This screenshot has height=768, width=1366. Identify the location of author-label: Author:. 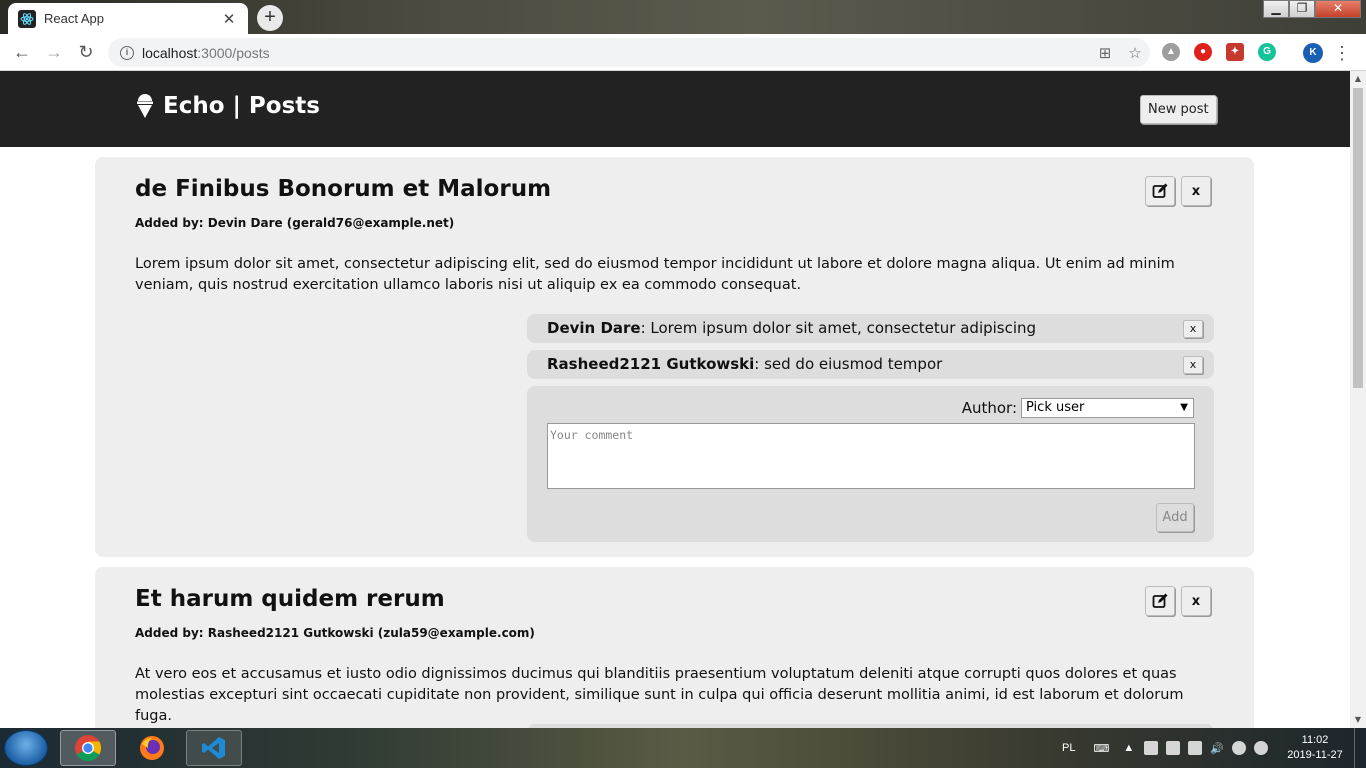
(989, 408).